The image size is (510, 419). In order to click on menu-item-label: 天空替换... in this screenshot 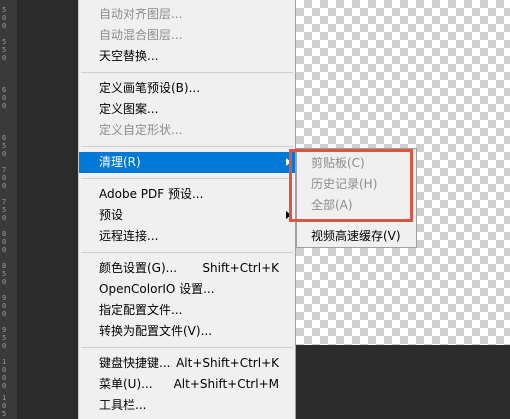, I will do `click(129, 56)`.